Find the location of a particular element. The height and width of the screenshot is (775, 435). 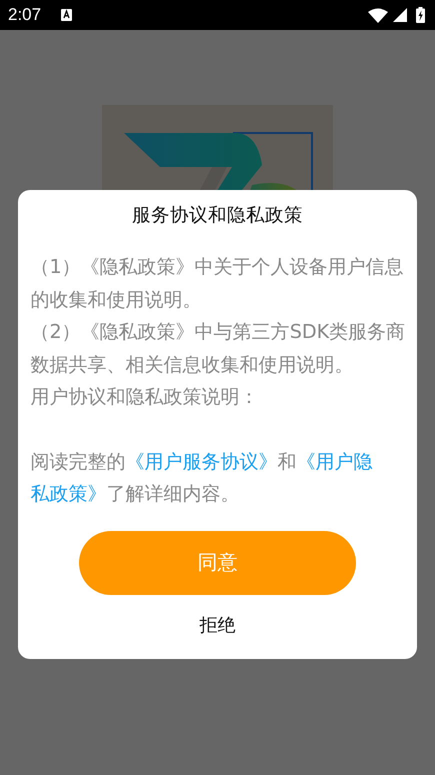

policy-paragraph: 用户协议和隐私政策说明： is located at coordinates (145, 397).